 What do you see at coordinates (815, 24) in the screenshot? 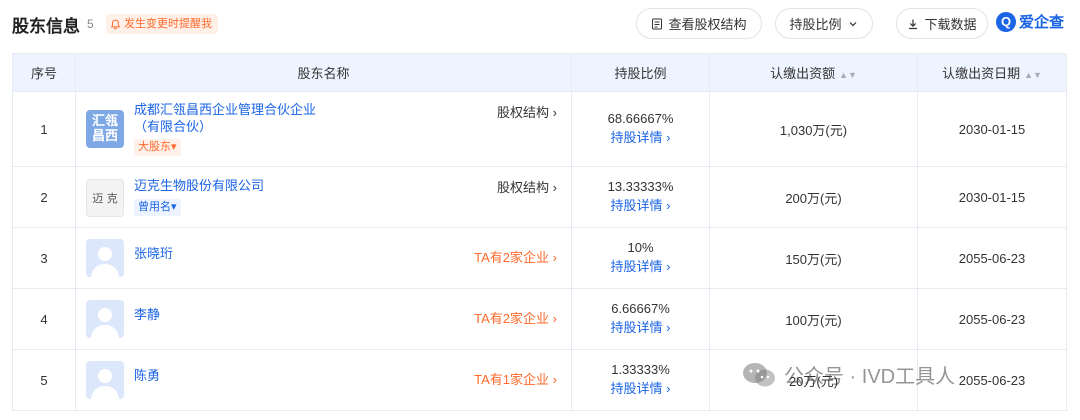
I see `holding-ratio-label: 持股比例` at bounding box center [815, 24].